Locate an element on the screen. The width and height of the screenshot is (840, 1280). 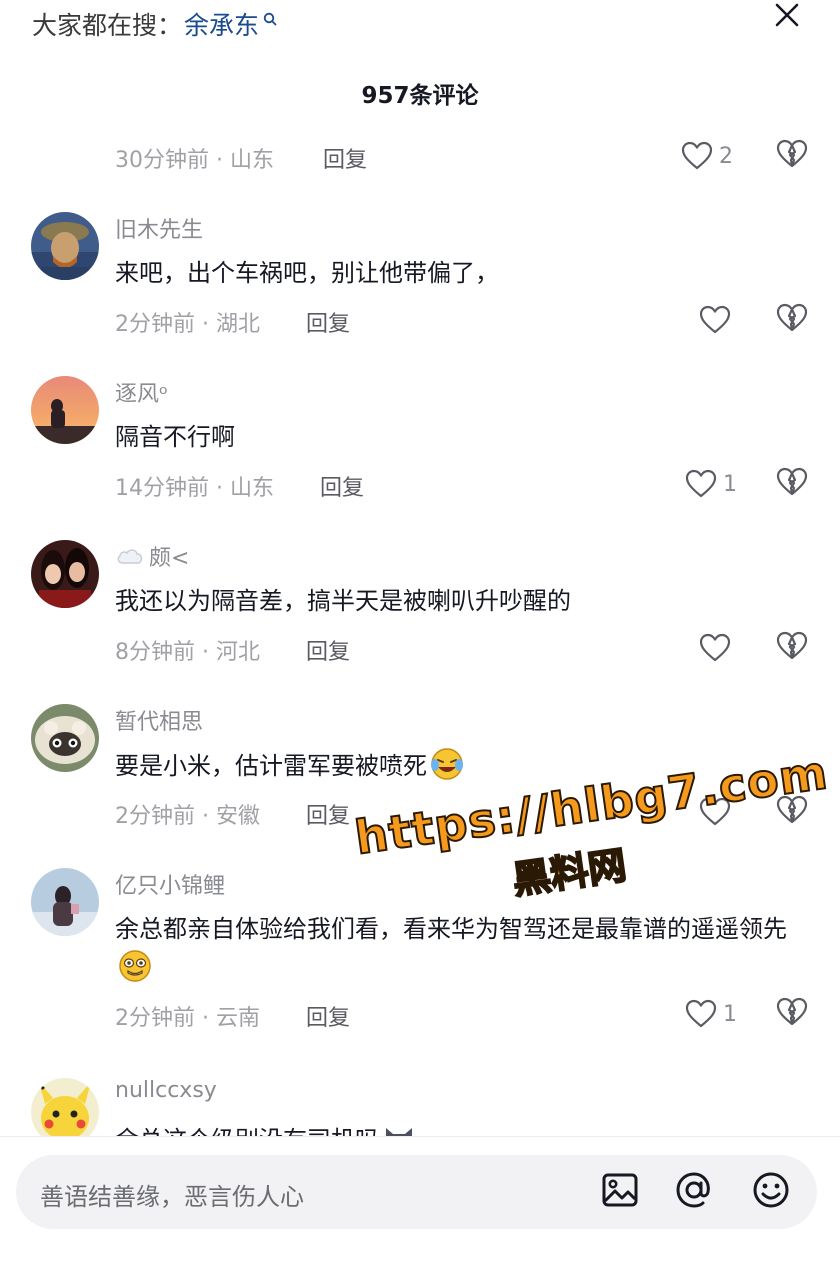
comment-time-location: 2分钟前 · 安徽 is located at coordinates (187, 816).